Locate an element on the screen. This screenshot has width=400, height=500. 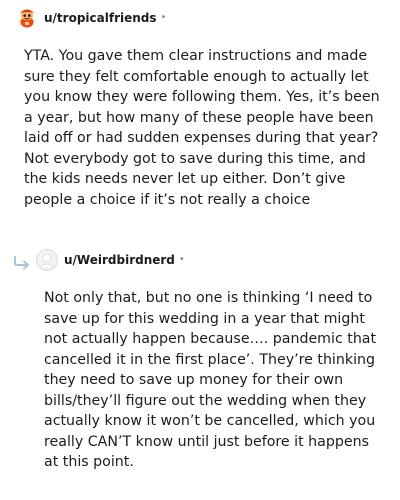
snoo-avatar-icon is located at coordinates (27, 18).